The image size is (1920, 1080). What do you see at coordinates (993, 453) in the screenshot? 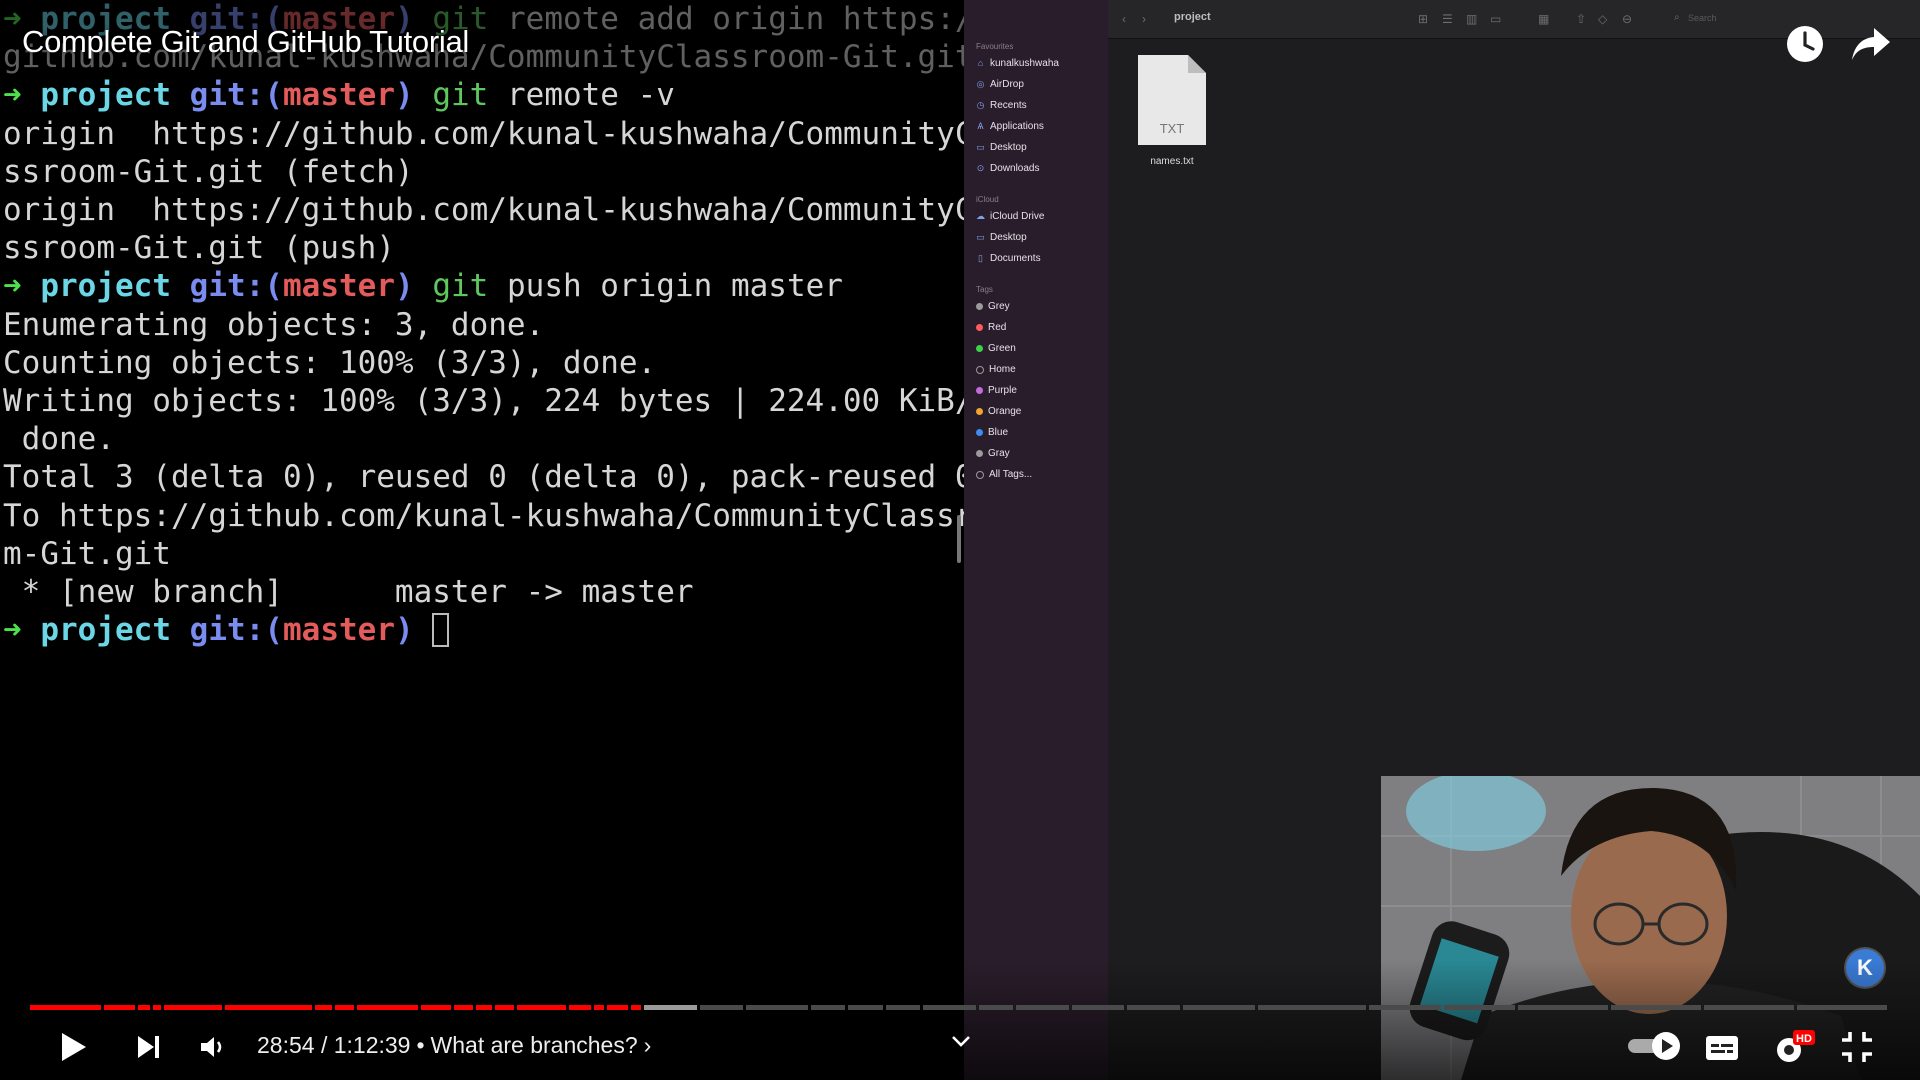
I see `sidebar-item: Gray` at bounding box center [993, 453].